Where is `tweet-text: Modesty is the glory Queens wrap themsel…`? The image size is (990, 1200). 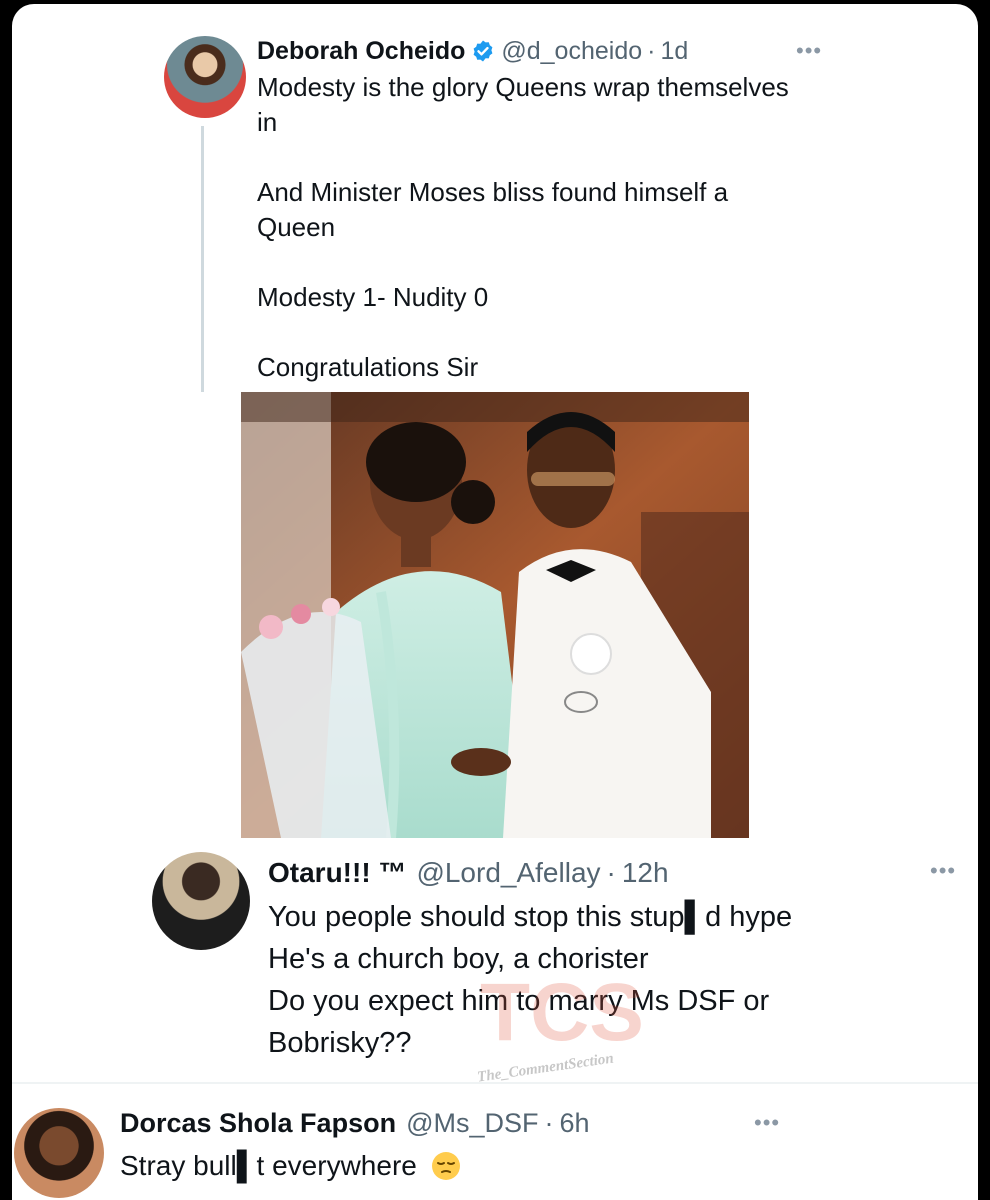
tweet-text: Modesty is the glory Queens wrap themsel… is located at coordinates (523, 227).